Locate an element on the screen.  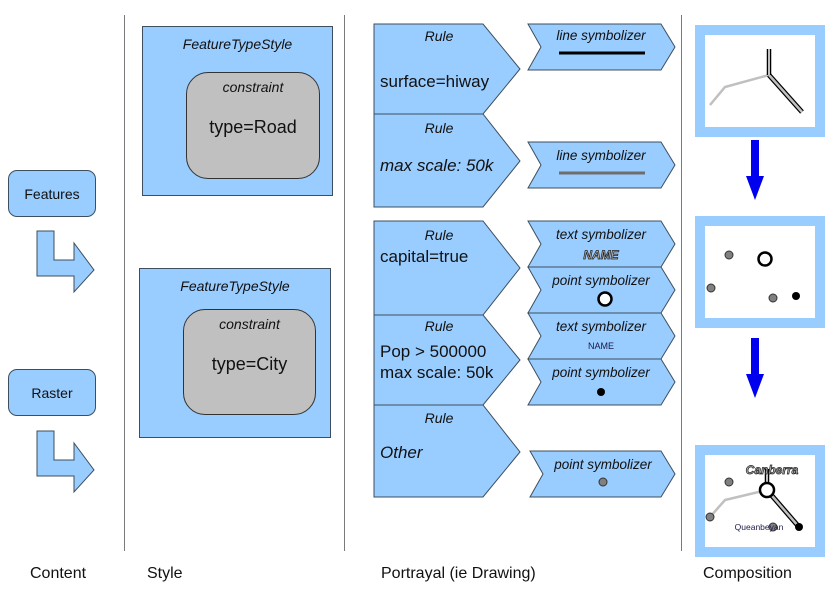
content-raster: Raster is located at coordinates (52, 392).